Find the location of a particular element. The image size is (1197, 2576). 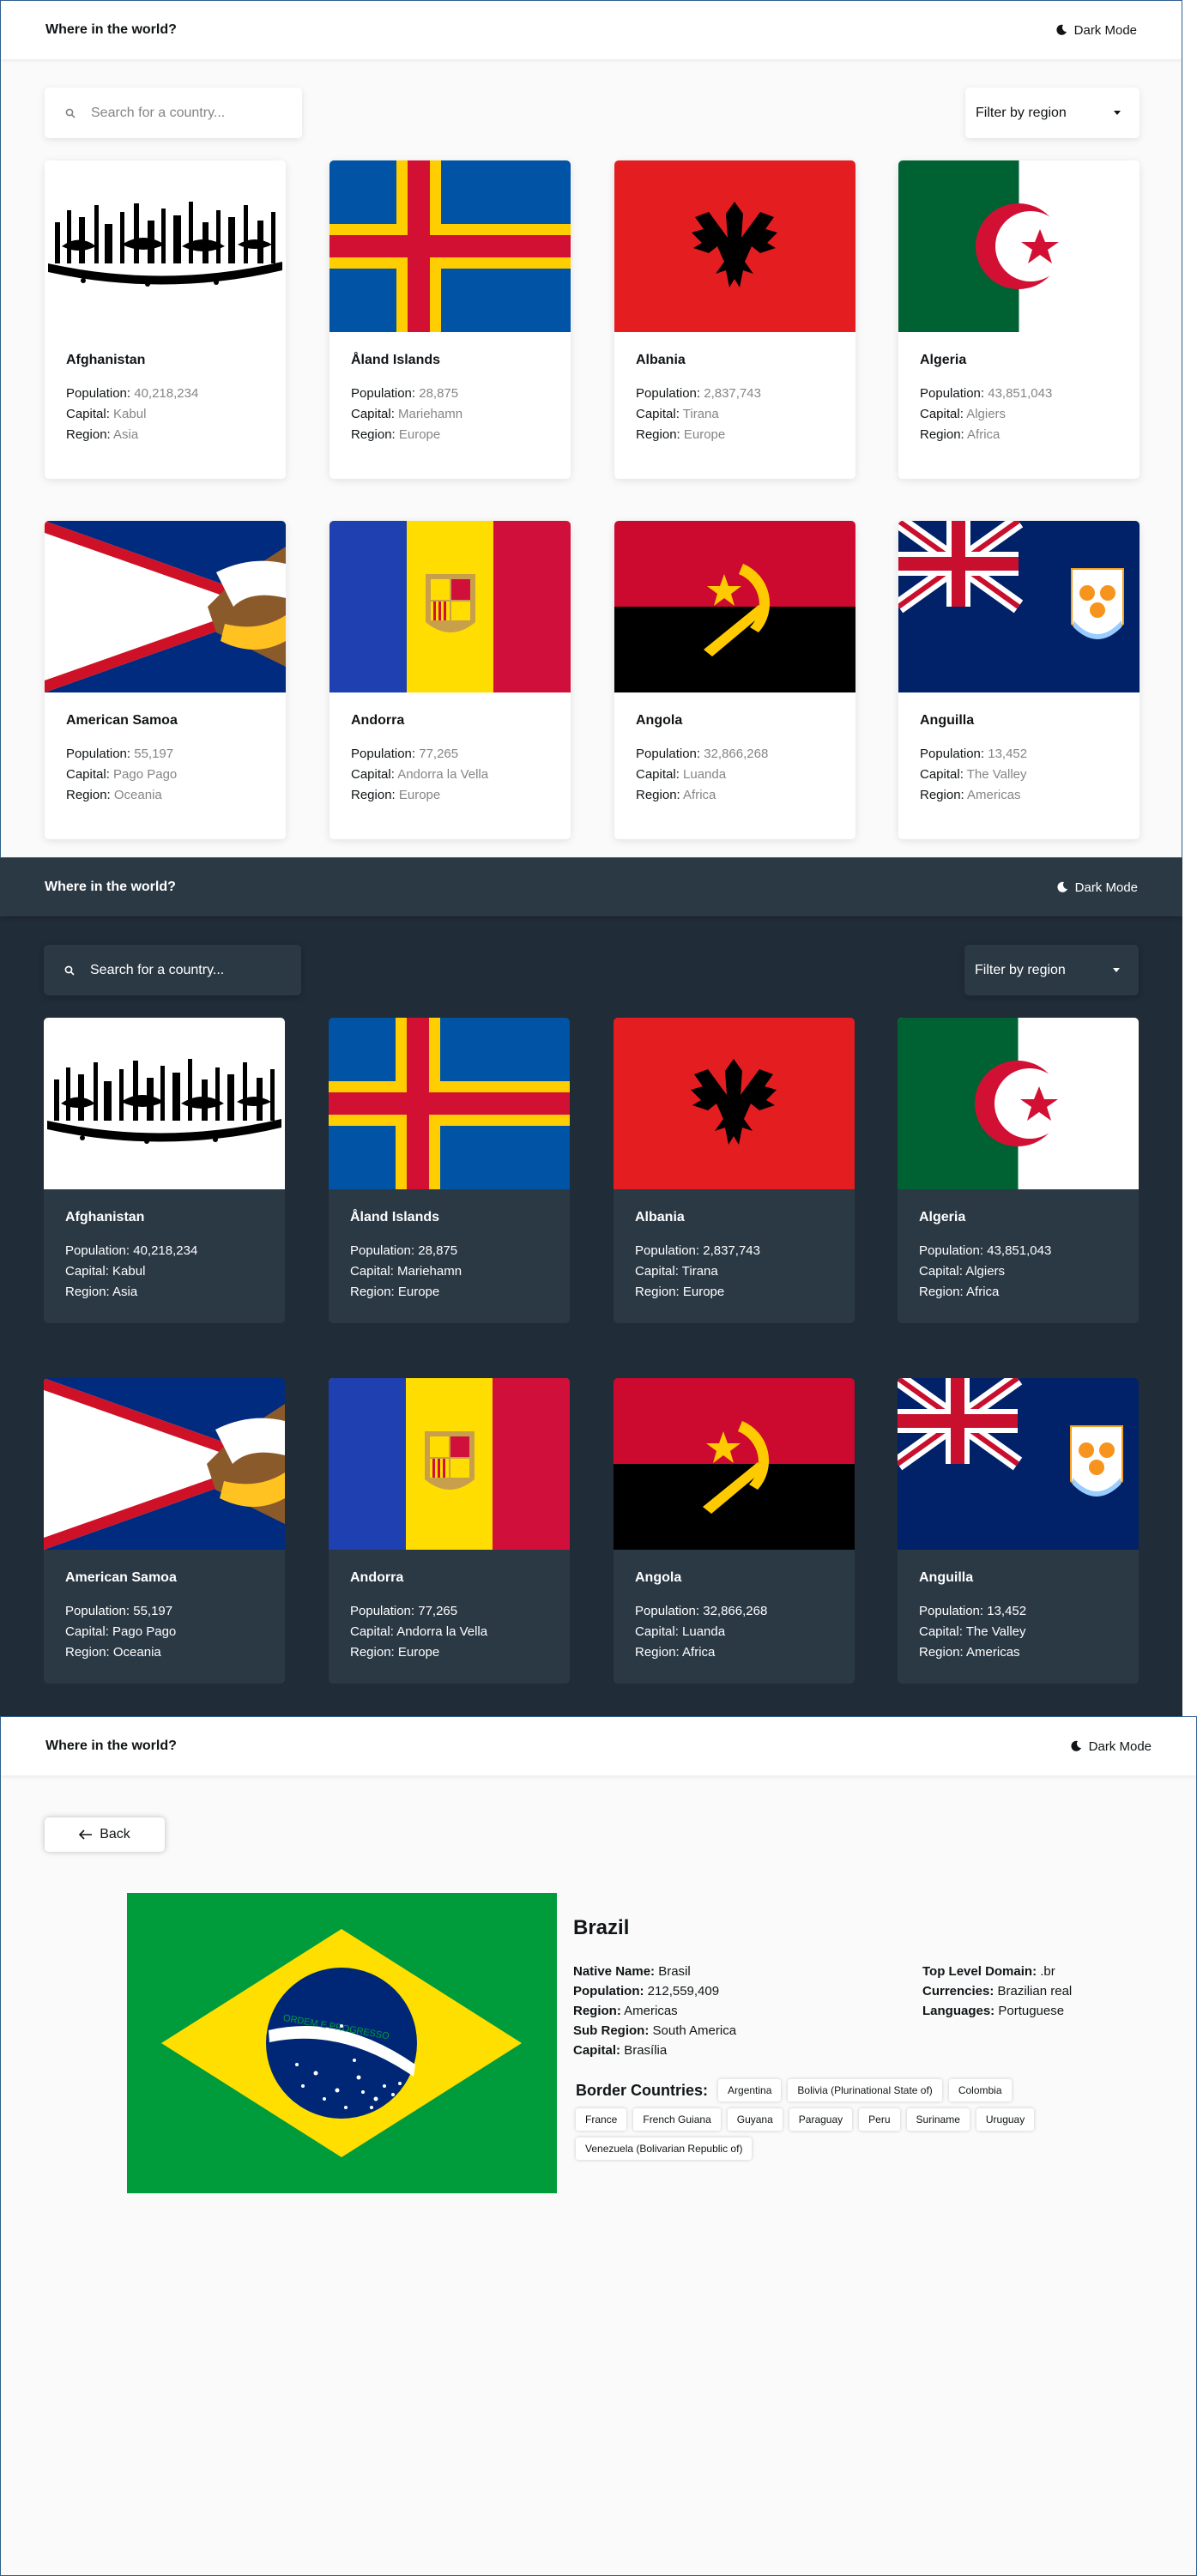

border-country-chip: Bolivia (Plurinational State of) is located at coordinates (865, 2090).